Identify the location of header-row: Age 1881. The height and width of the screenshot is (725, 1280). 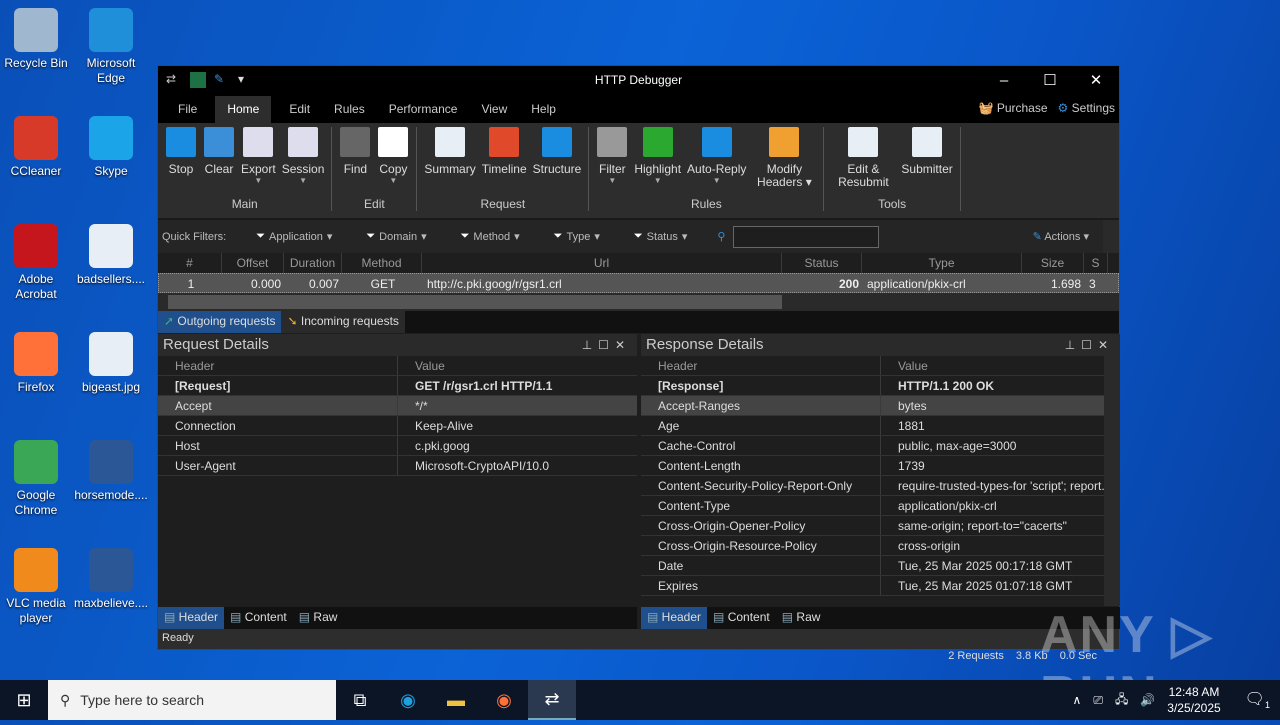
(880, 426).